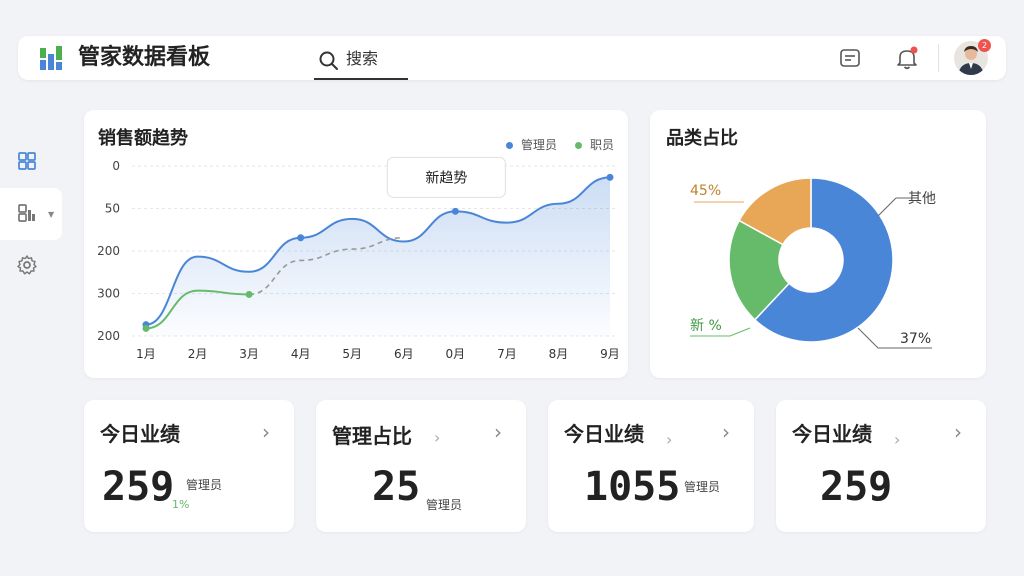 This screenshot has height=576, width=1024. What do you see at coordinates (894, 207) in the screenshot?
I see `callout-line` at bounding box center [894, 207].